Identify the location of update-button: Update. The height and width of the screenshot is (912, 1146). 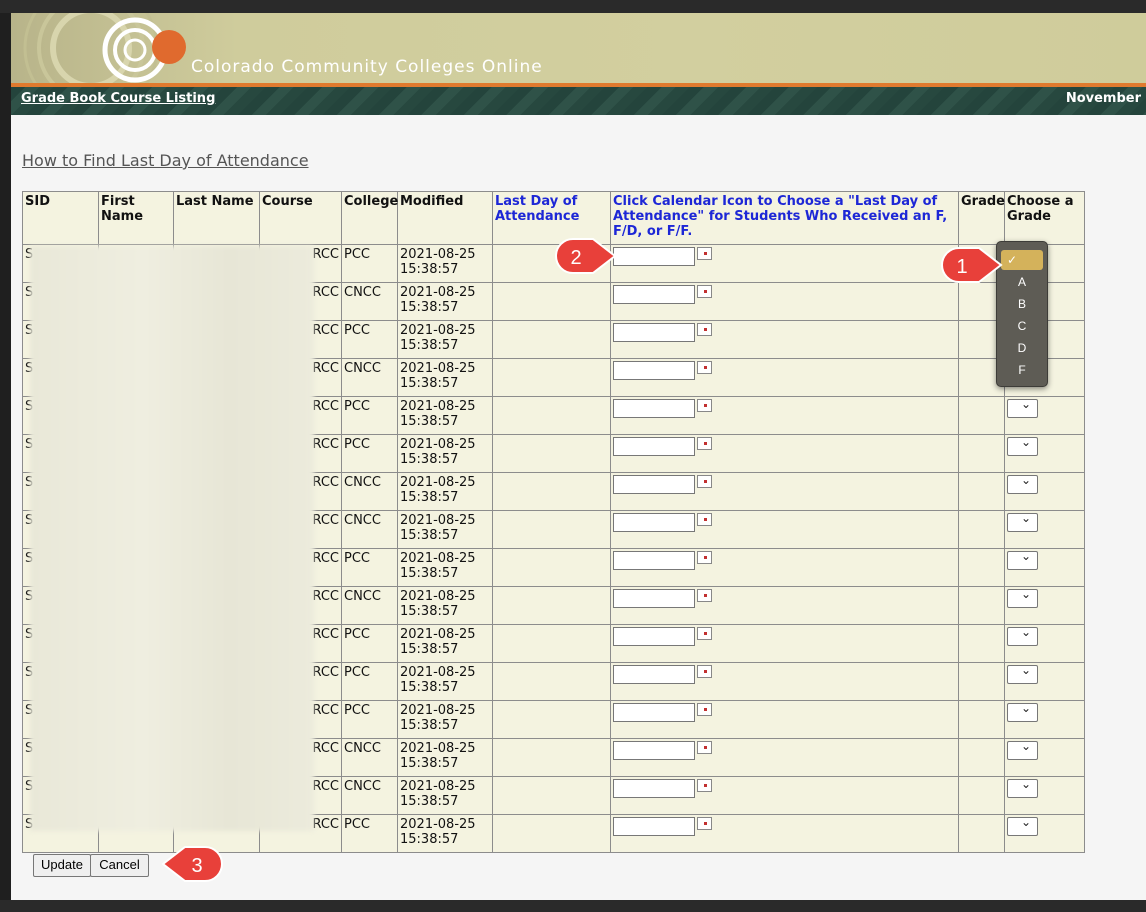
(62, 865).